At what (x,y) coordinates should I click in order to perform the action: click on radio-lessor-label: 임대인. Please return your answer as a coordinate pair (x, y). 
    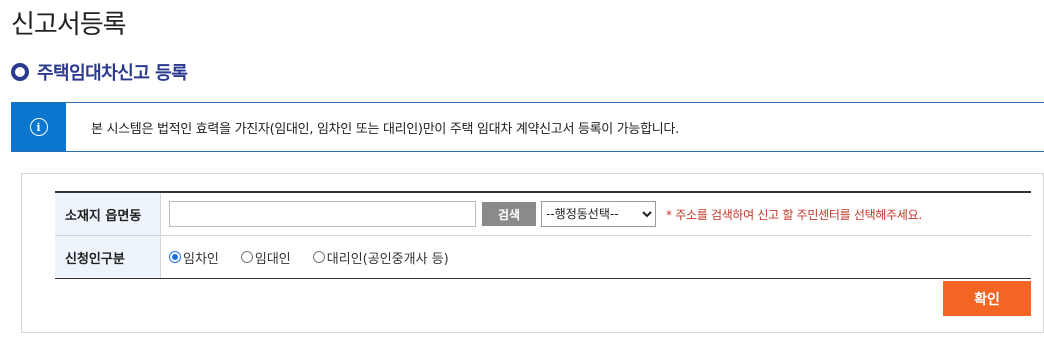
    Looking at the image, I should click on (272, 259).